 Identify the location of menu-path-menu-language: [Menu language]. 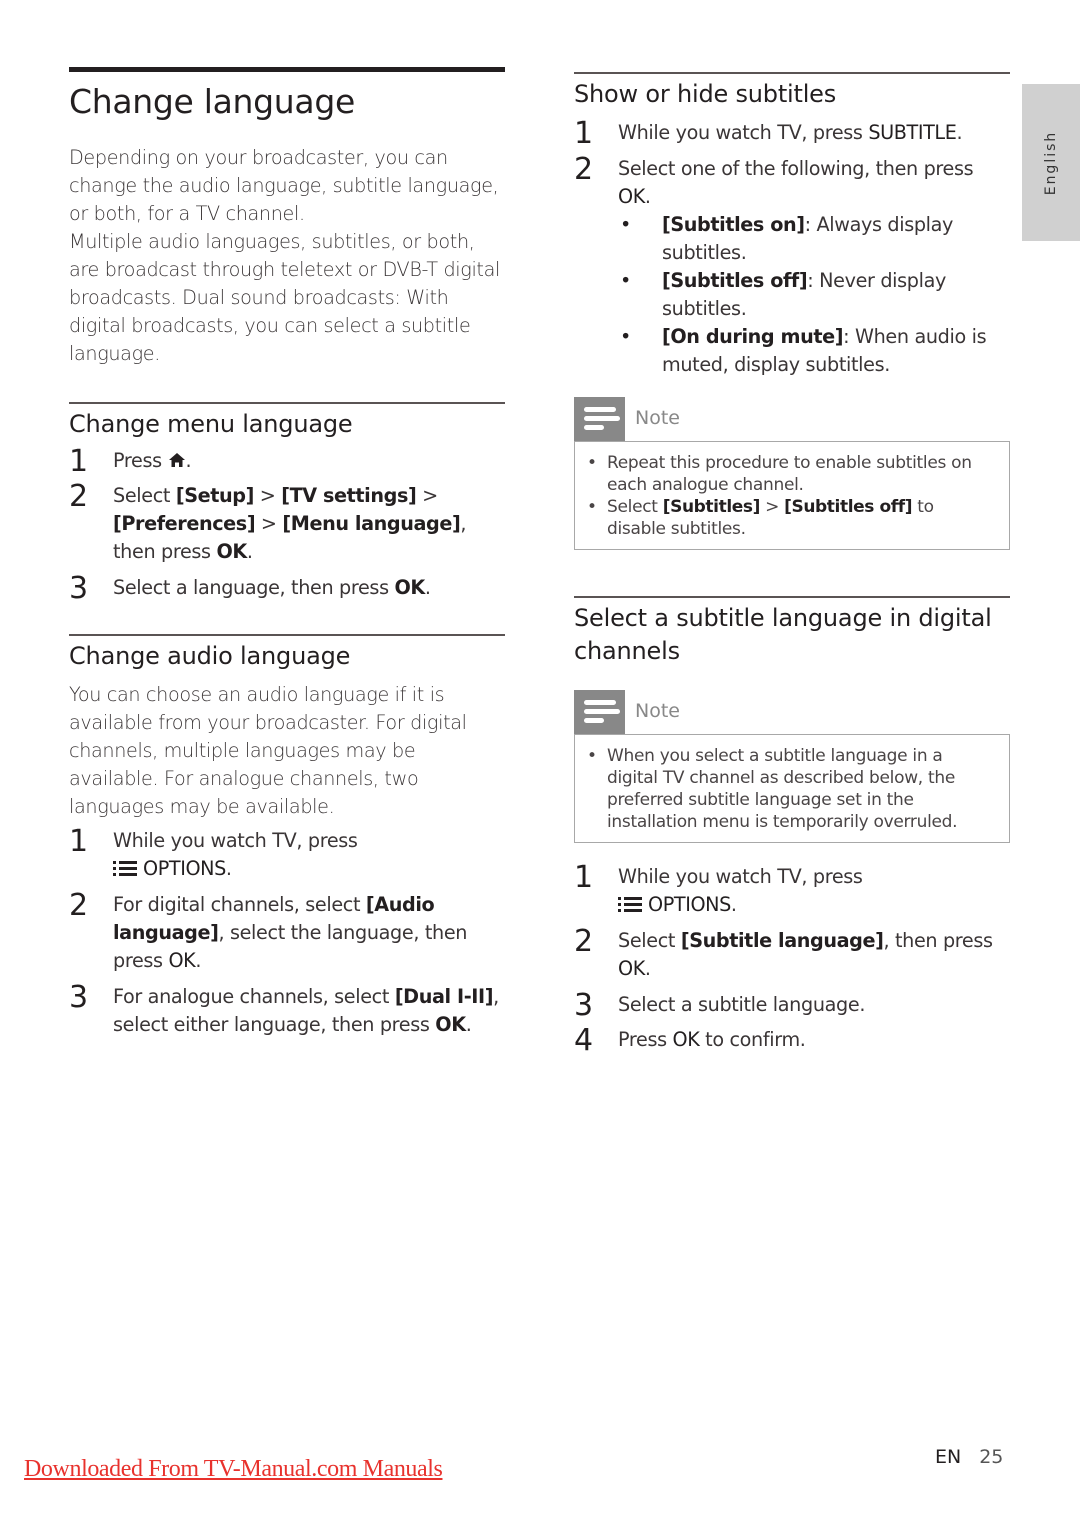
(371, 523).